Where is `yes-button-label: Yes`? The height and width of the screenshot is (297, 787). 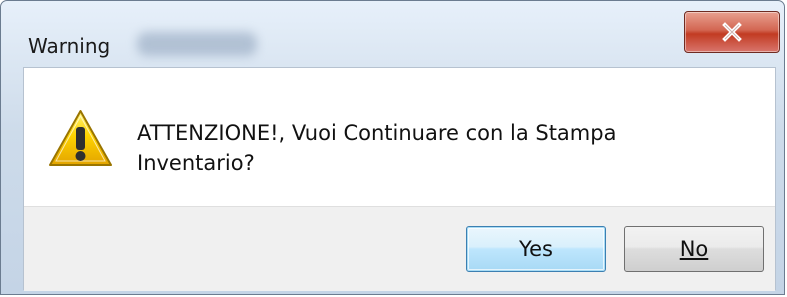 yes-button-label: Yes is located at coordinates (536, 249).